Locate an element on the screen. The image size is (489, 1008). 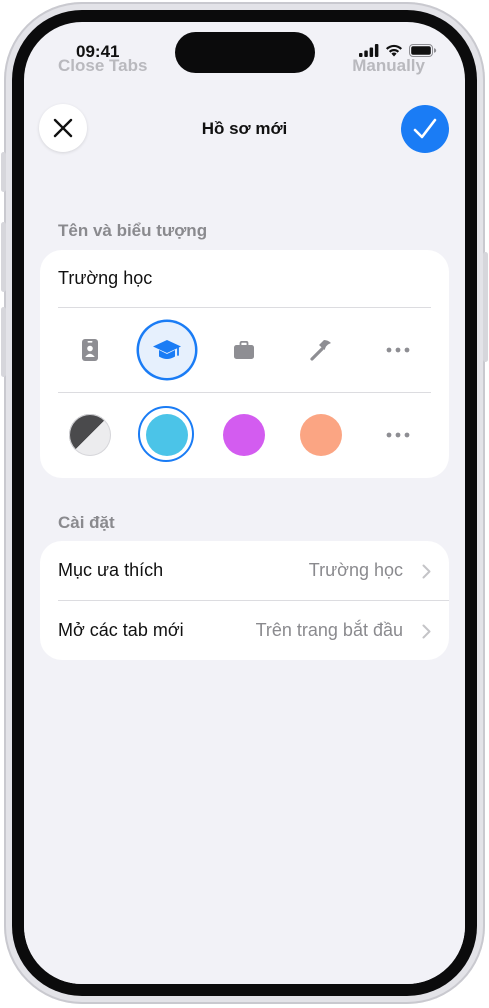
color-option-orange is located at coordinates (321, 435).